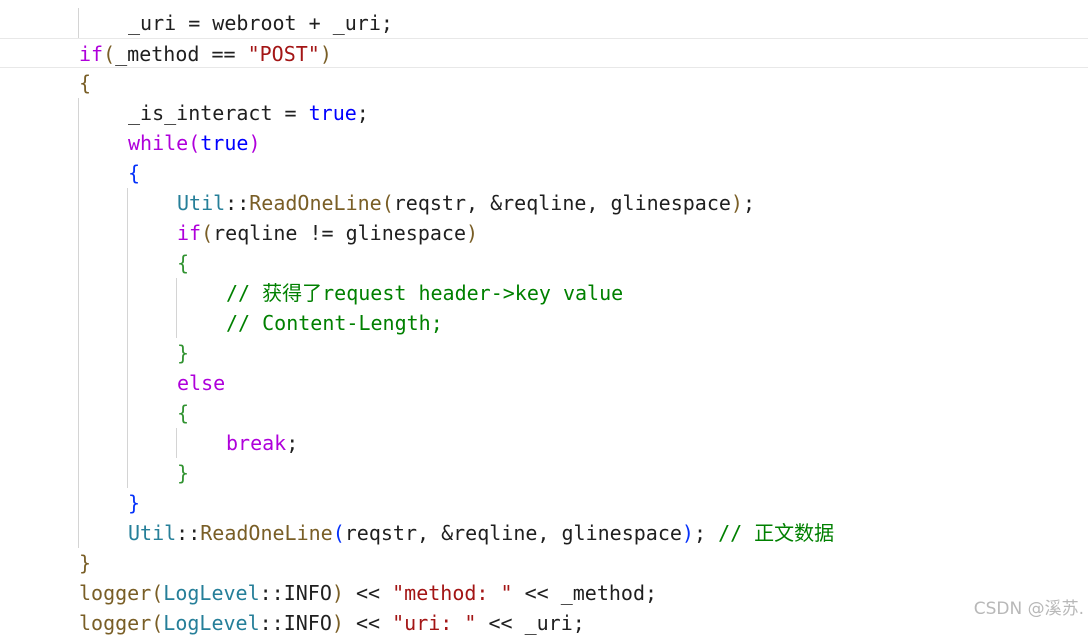 The height and width of the screenshot is (638, 1088). I want to click on code-token: _method ==, so click(181, 54).